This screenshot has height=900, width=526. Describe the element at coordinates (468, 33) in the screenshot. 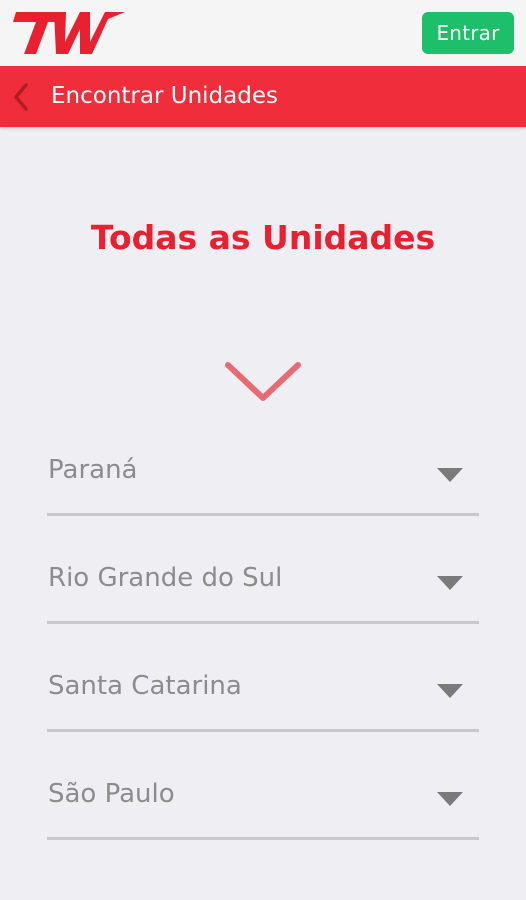

I see `login-button: Entrar` at that location.